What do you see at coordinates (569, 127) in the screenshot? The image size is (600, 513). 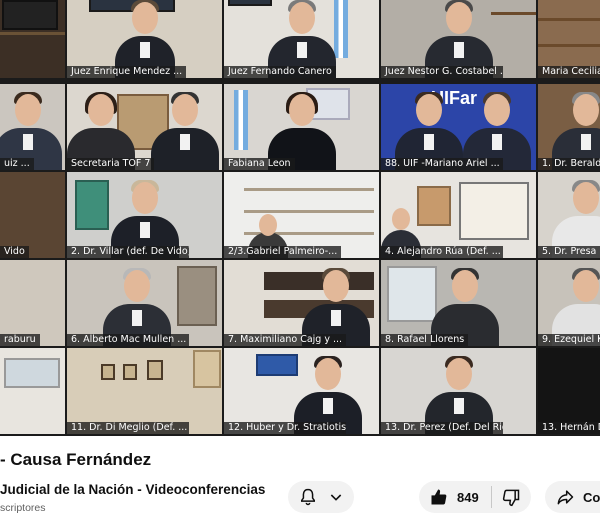 I see `participant-tile: 1. Dr. Beraldi (` at bounding box center [569, 127].